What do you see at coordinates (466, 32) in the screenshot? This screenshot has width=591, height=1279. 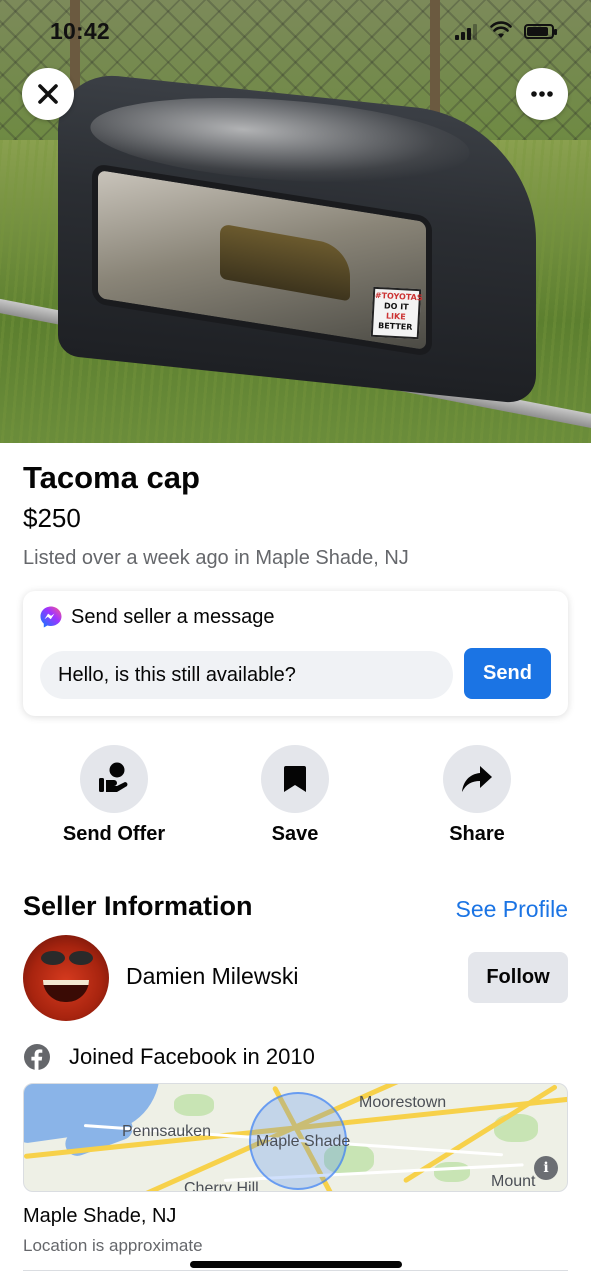 I see `cellular-signal-icon` at bounding box center [466, 32].